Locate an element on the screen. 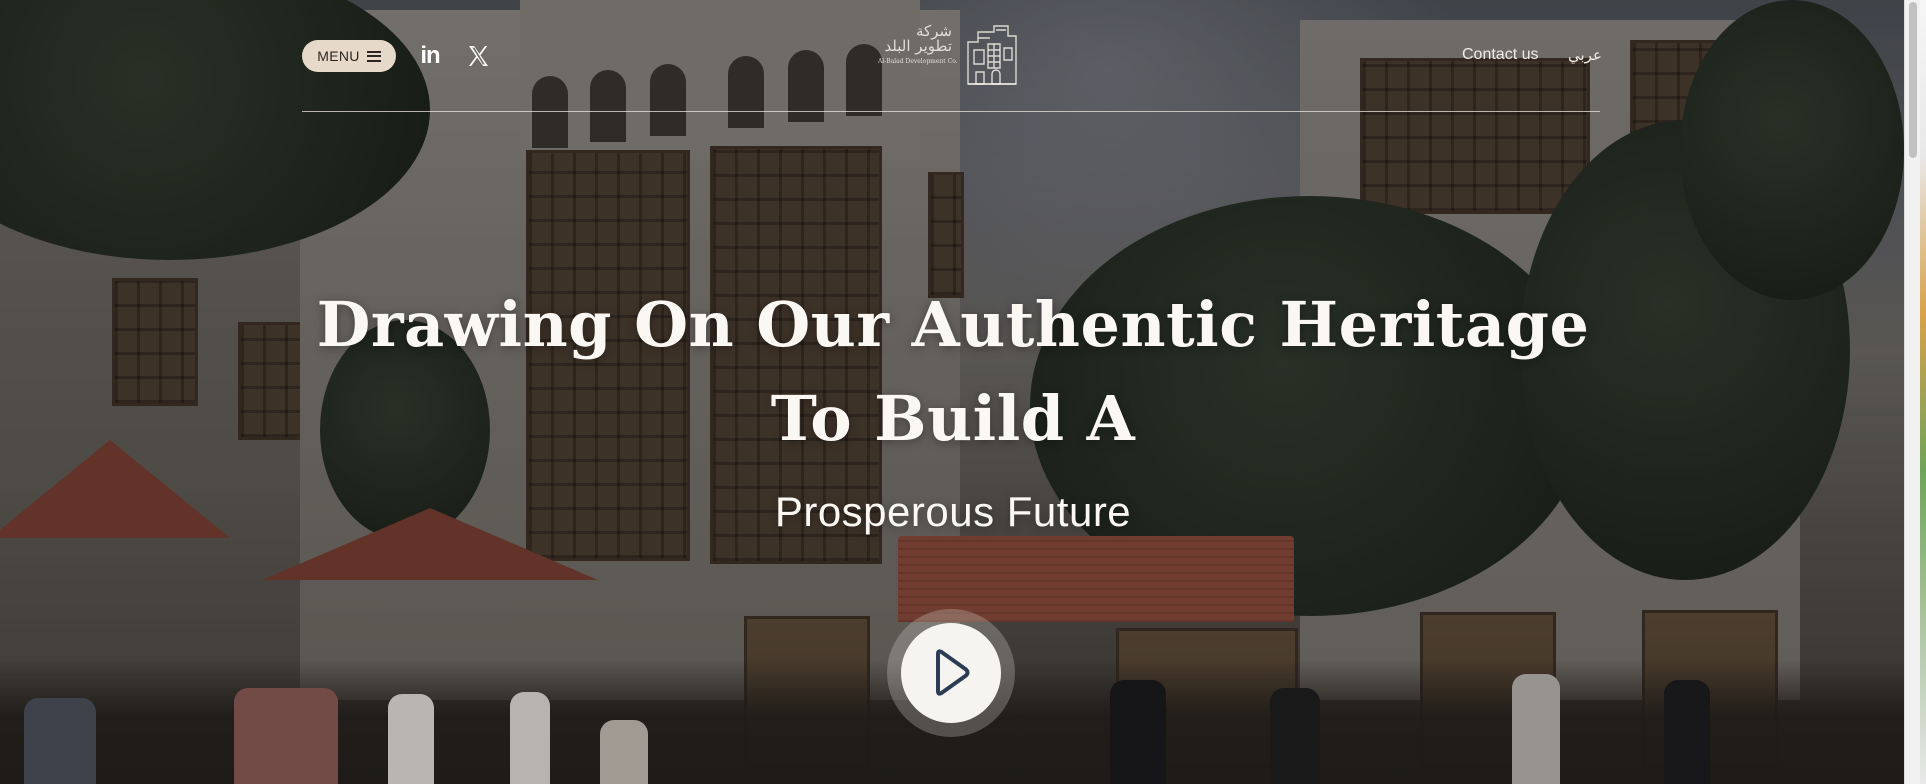 The image size is (1926, 784). building-logo-icon is located at coordinates (992, 55).